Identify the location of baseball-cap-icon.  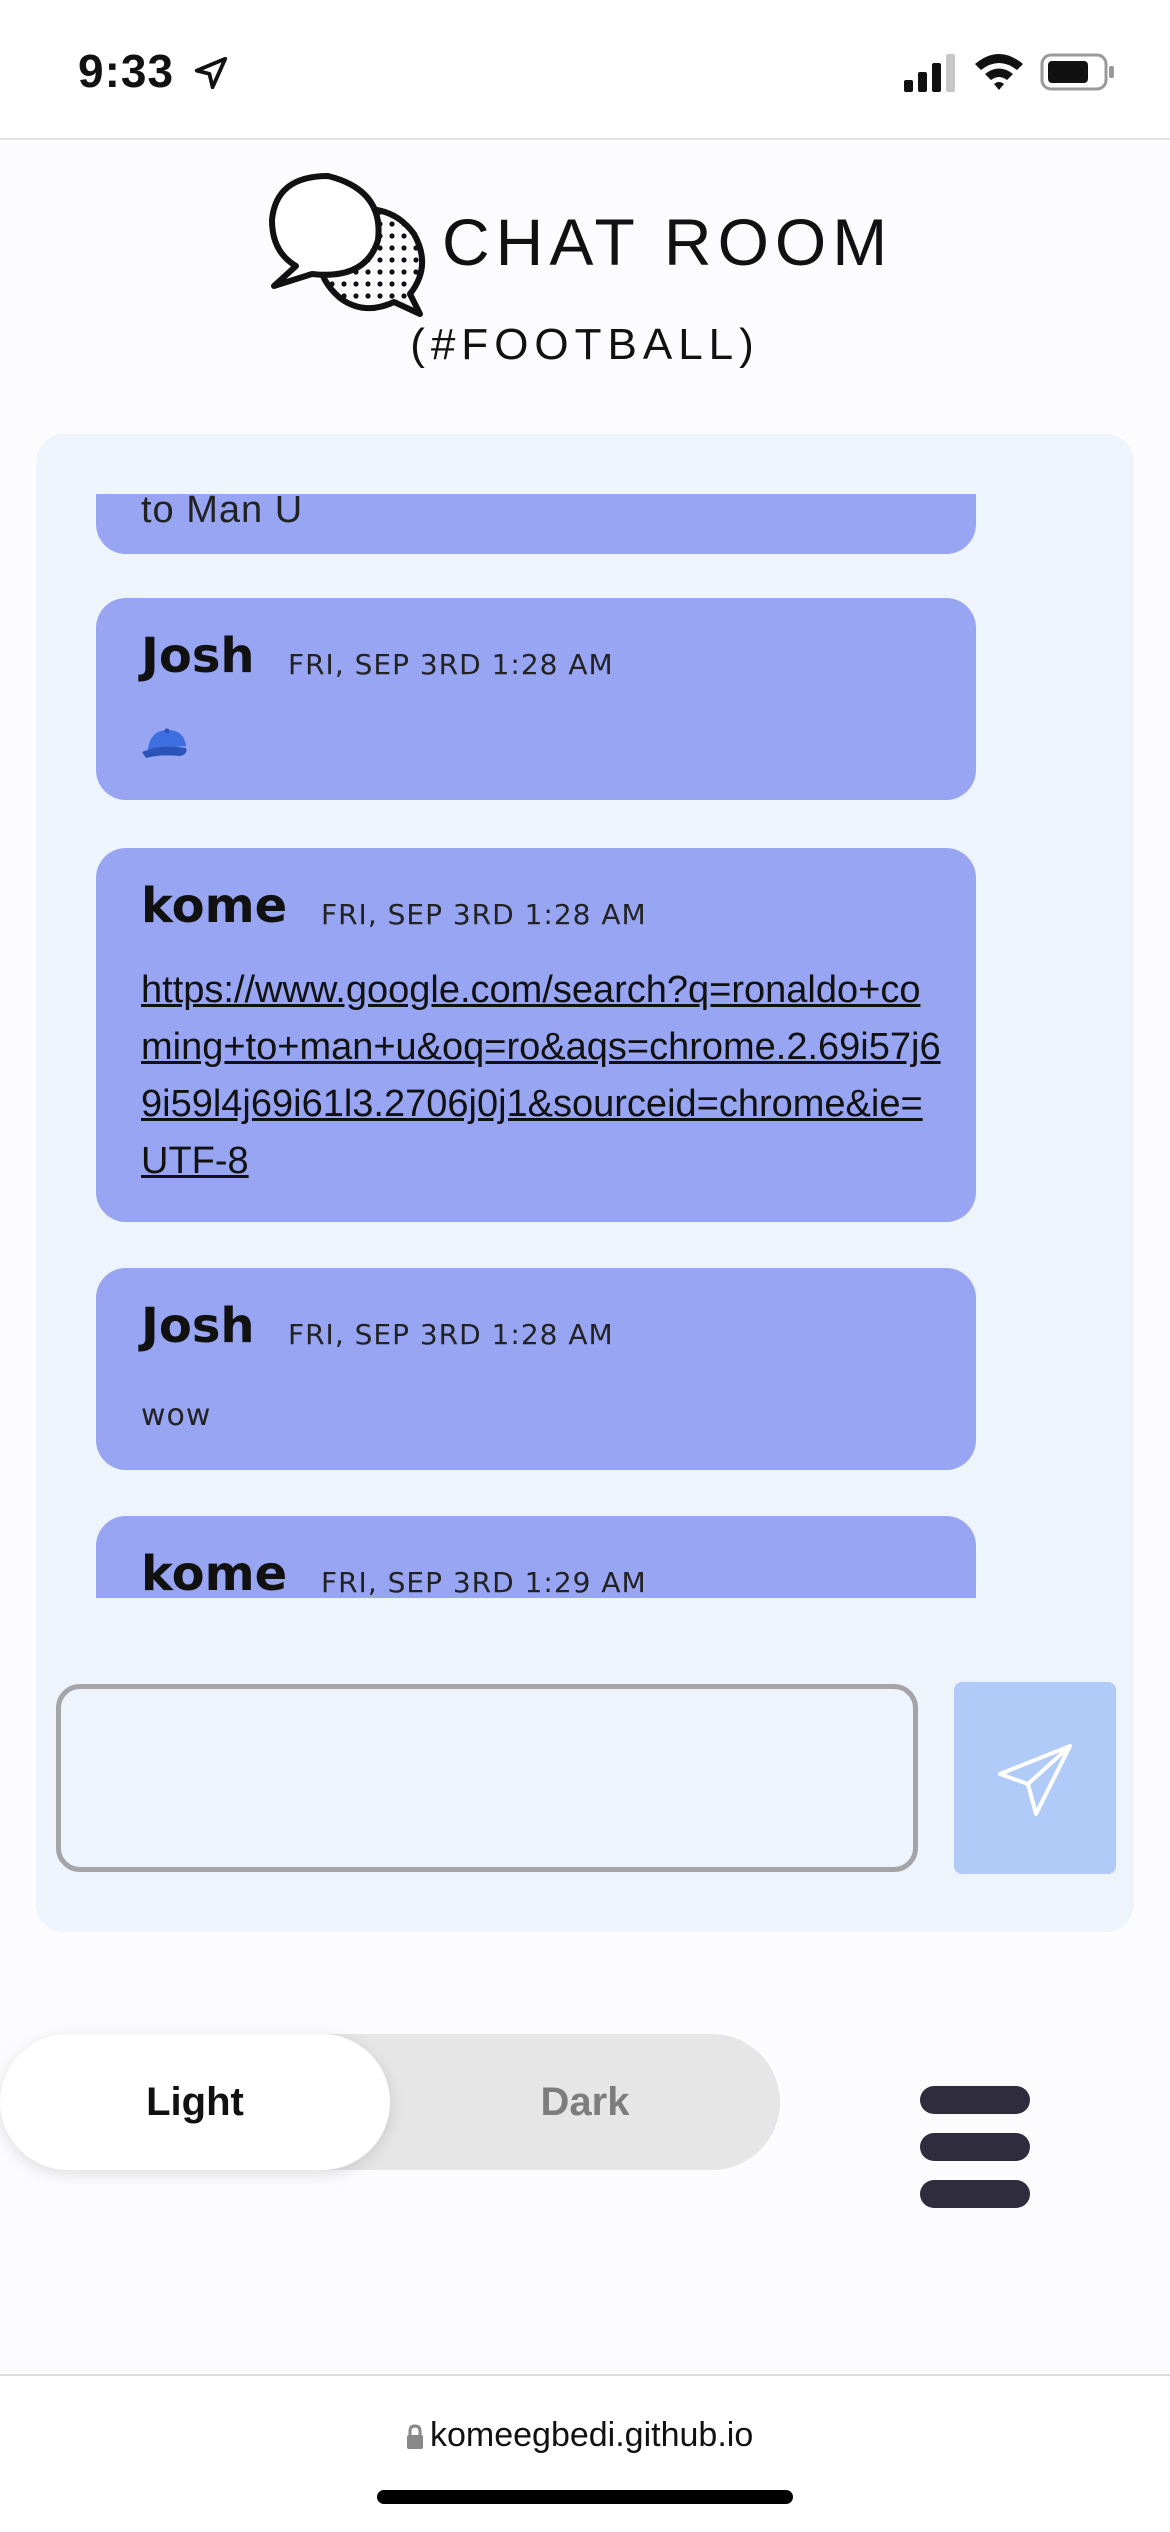
(164, 743).